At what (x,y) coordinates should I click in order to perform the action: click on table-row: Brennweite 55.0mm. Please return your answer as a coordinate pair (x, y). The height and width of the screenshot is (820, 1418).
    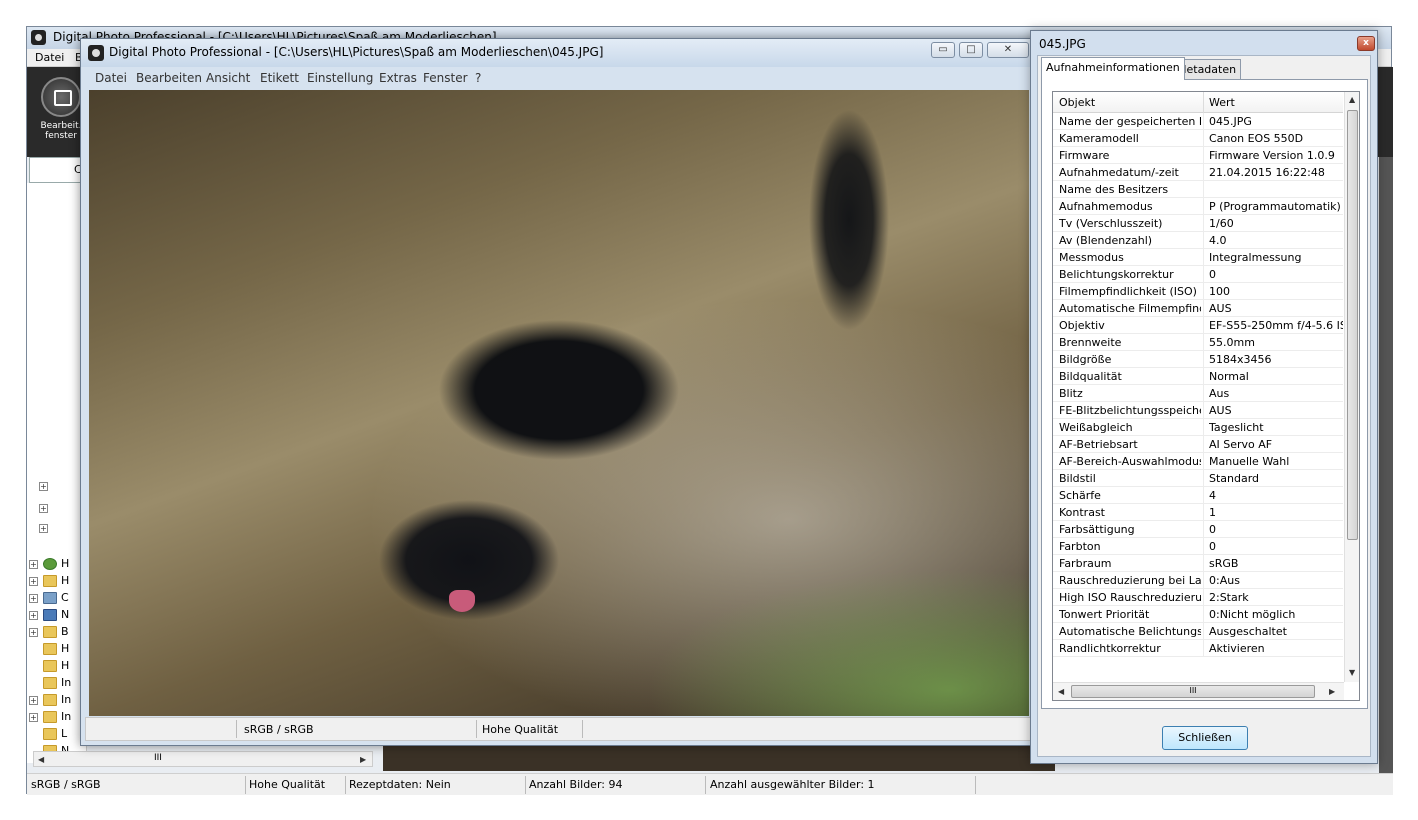
    Looking at the image, I should click on (1198, 342).